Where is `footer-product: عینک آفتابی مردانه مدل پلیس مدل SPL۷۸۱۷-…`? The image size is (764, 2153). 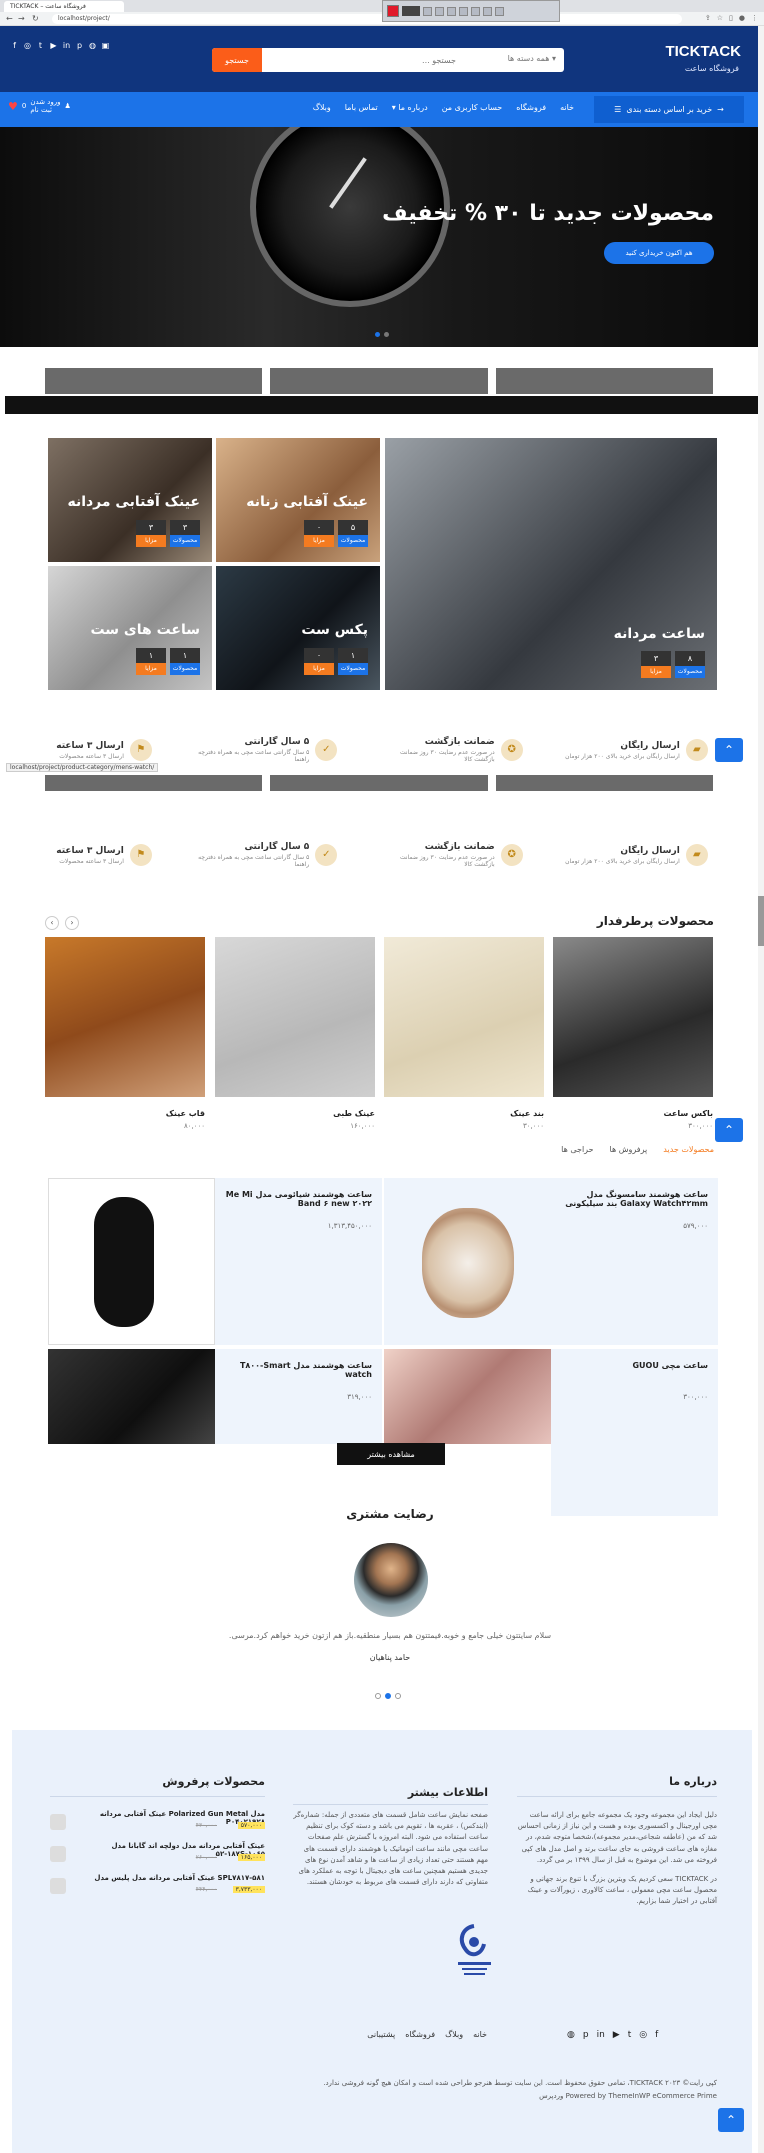 footer-product: عینک آفتابی مردانه مدل پلیس مدل SPL۷۸۱۷-… is located at coordinates (157, 1889).